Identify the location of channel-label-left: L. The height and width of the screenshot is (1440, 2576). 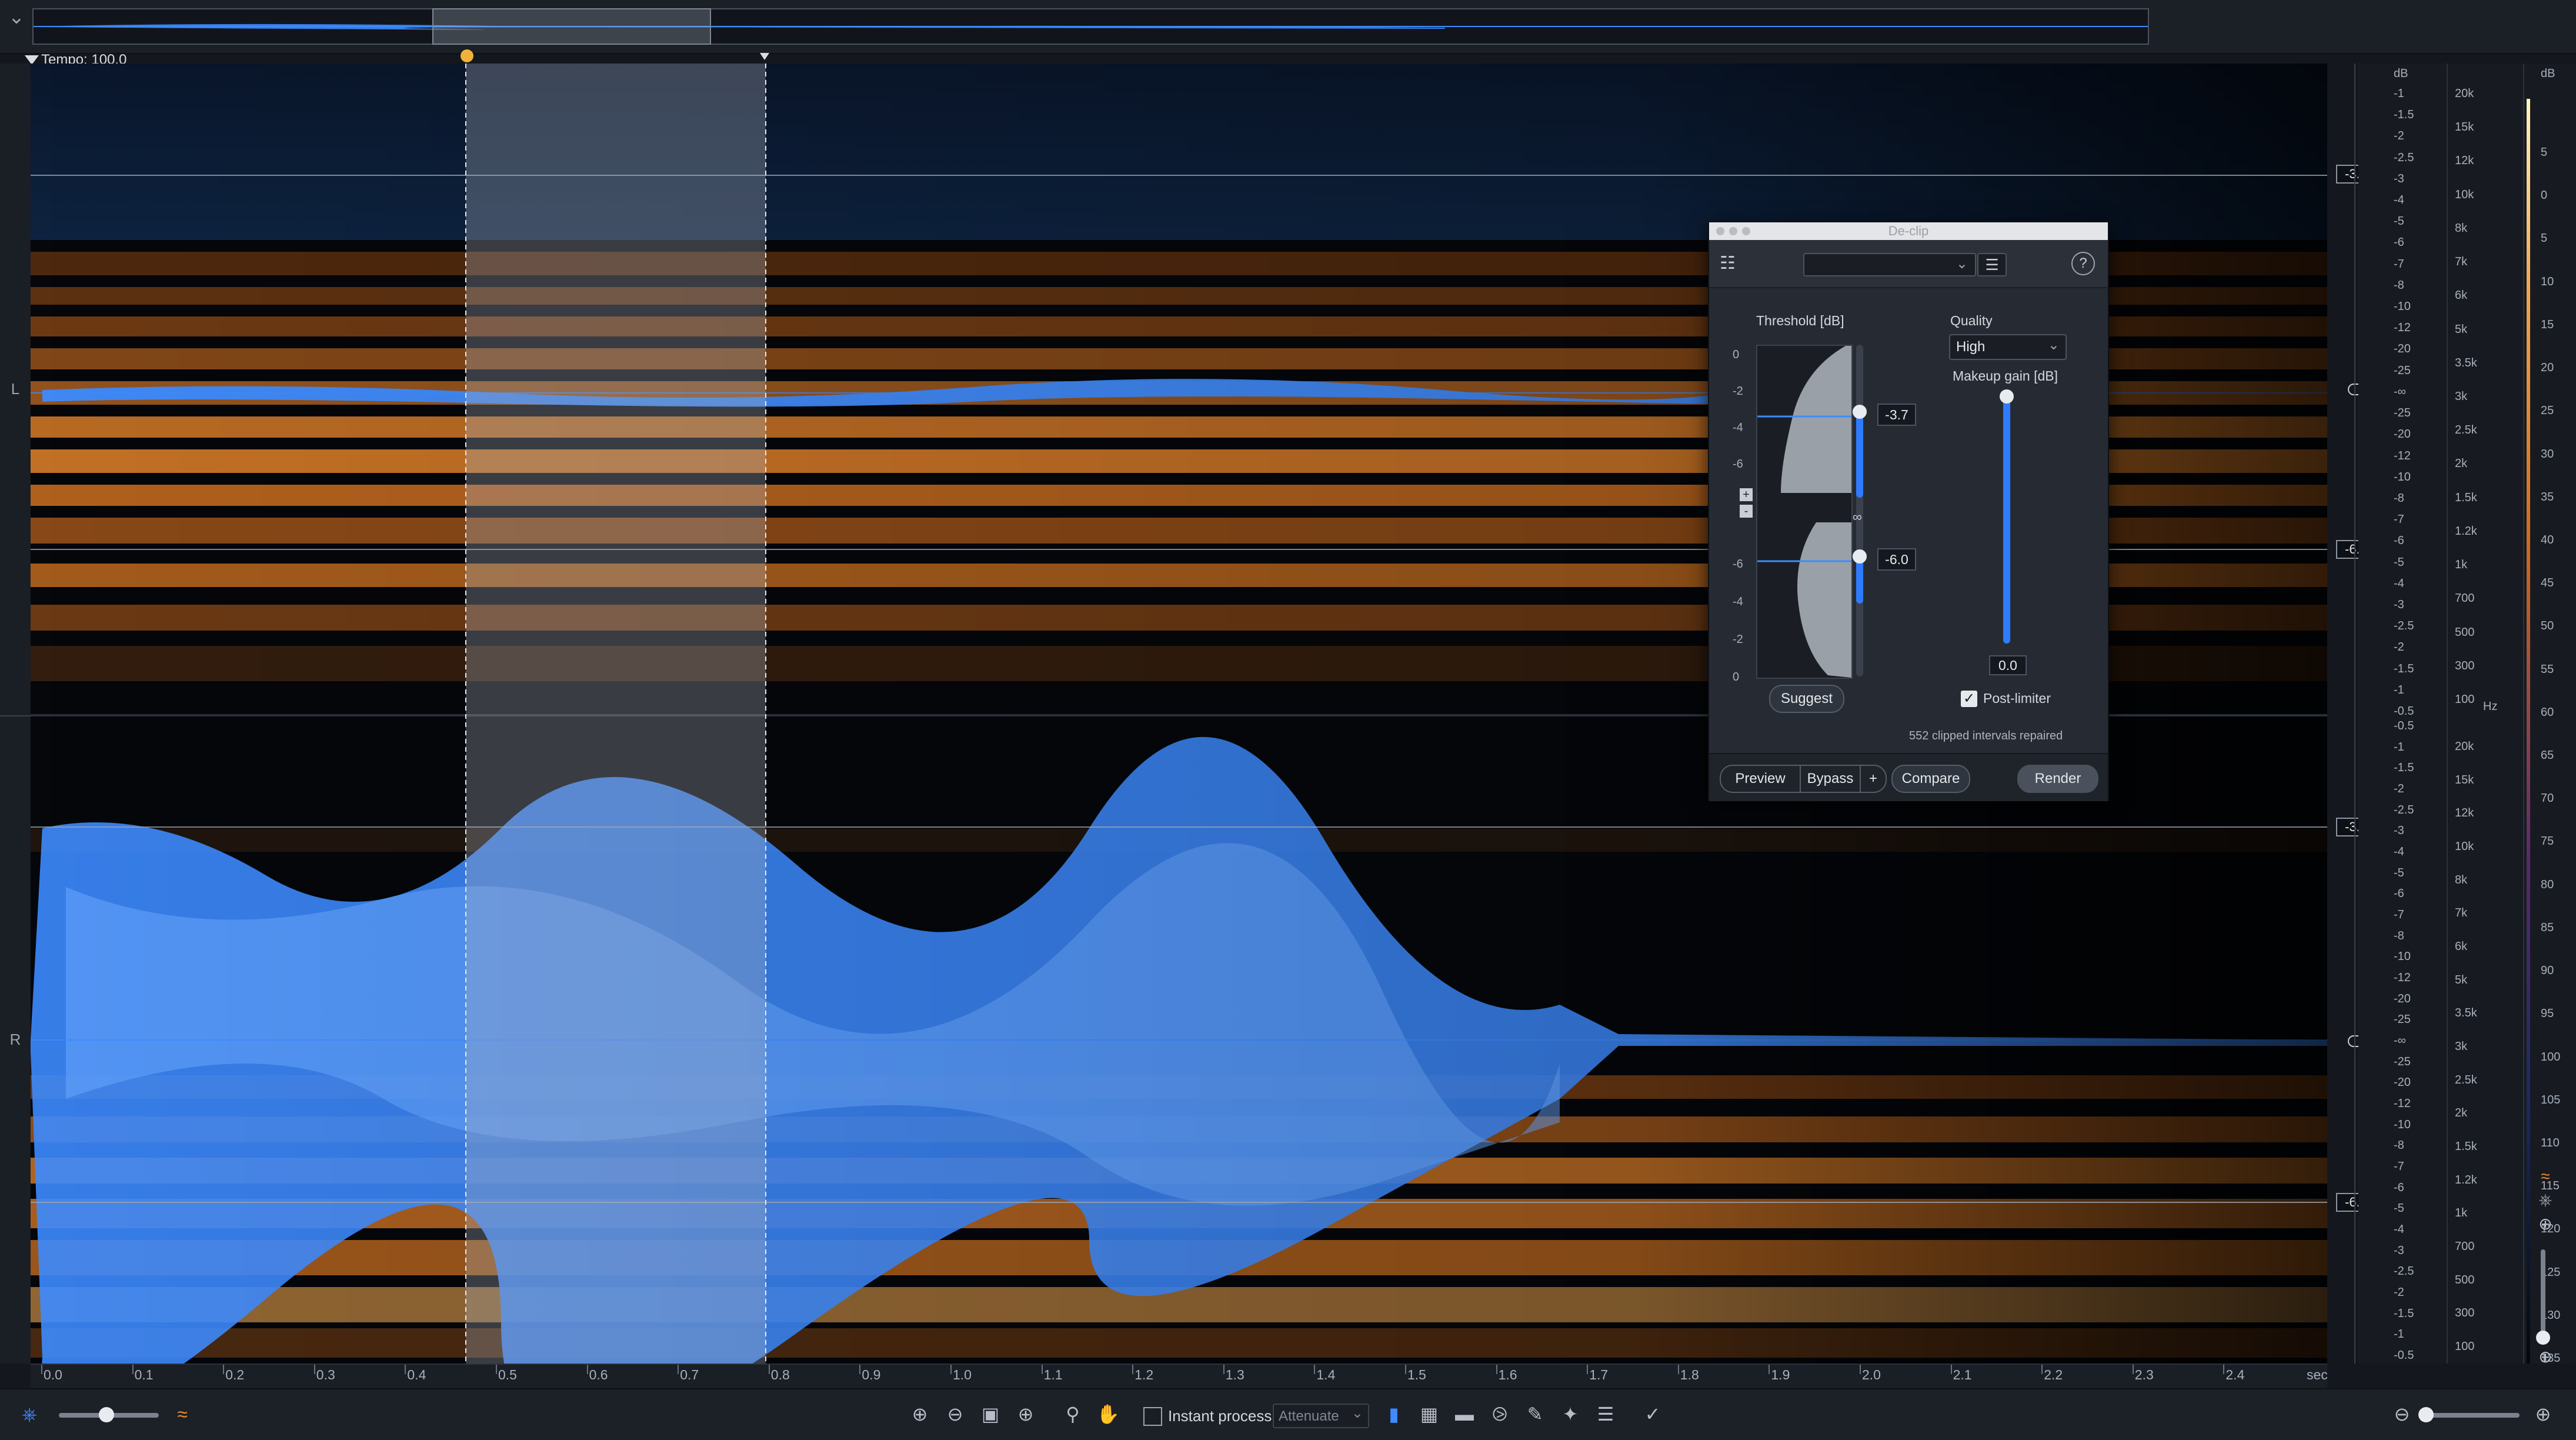
(15, 389).